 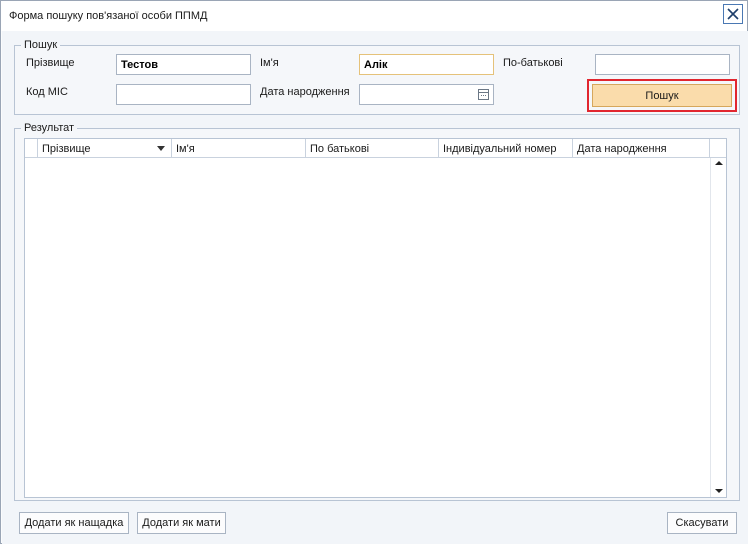 I want to click on window-title: Форма пошуку пов'язаної особи ППМД, so click(x=108, y=16).